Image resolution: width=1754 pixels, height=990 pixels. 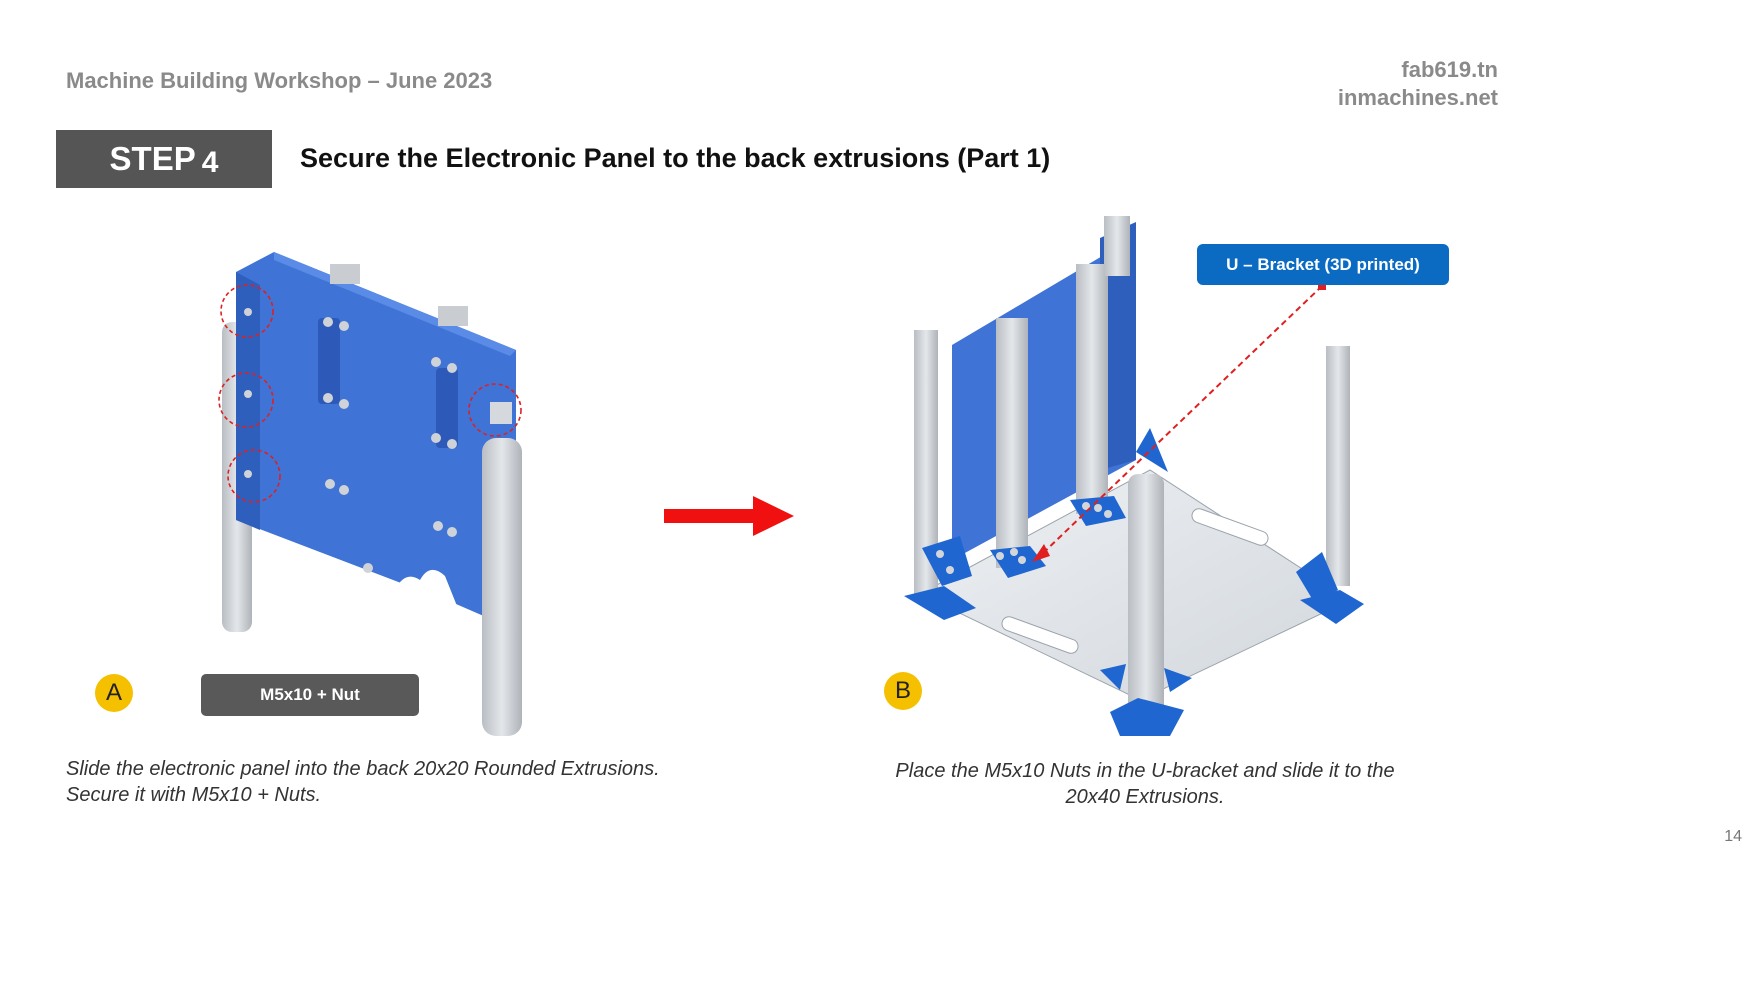 I want to click on badge-a: A, so click(x=114, y=693).